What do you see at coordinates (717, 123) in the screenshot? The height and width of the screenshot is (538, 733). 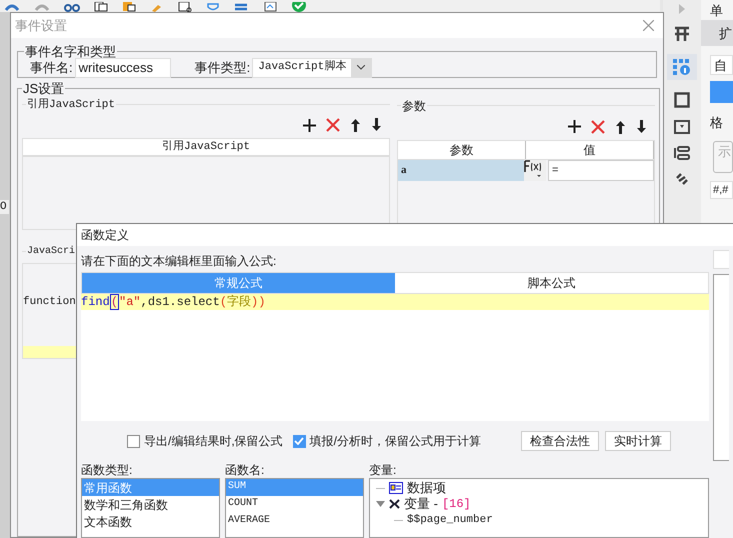 I see `format-label: 格` at bounding box center [717, 123].